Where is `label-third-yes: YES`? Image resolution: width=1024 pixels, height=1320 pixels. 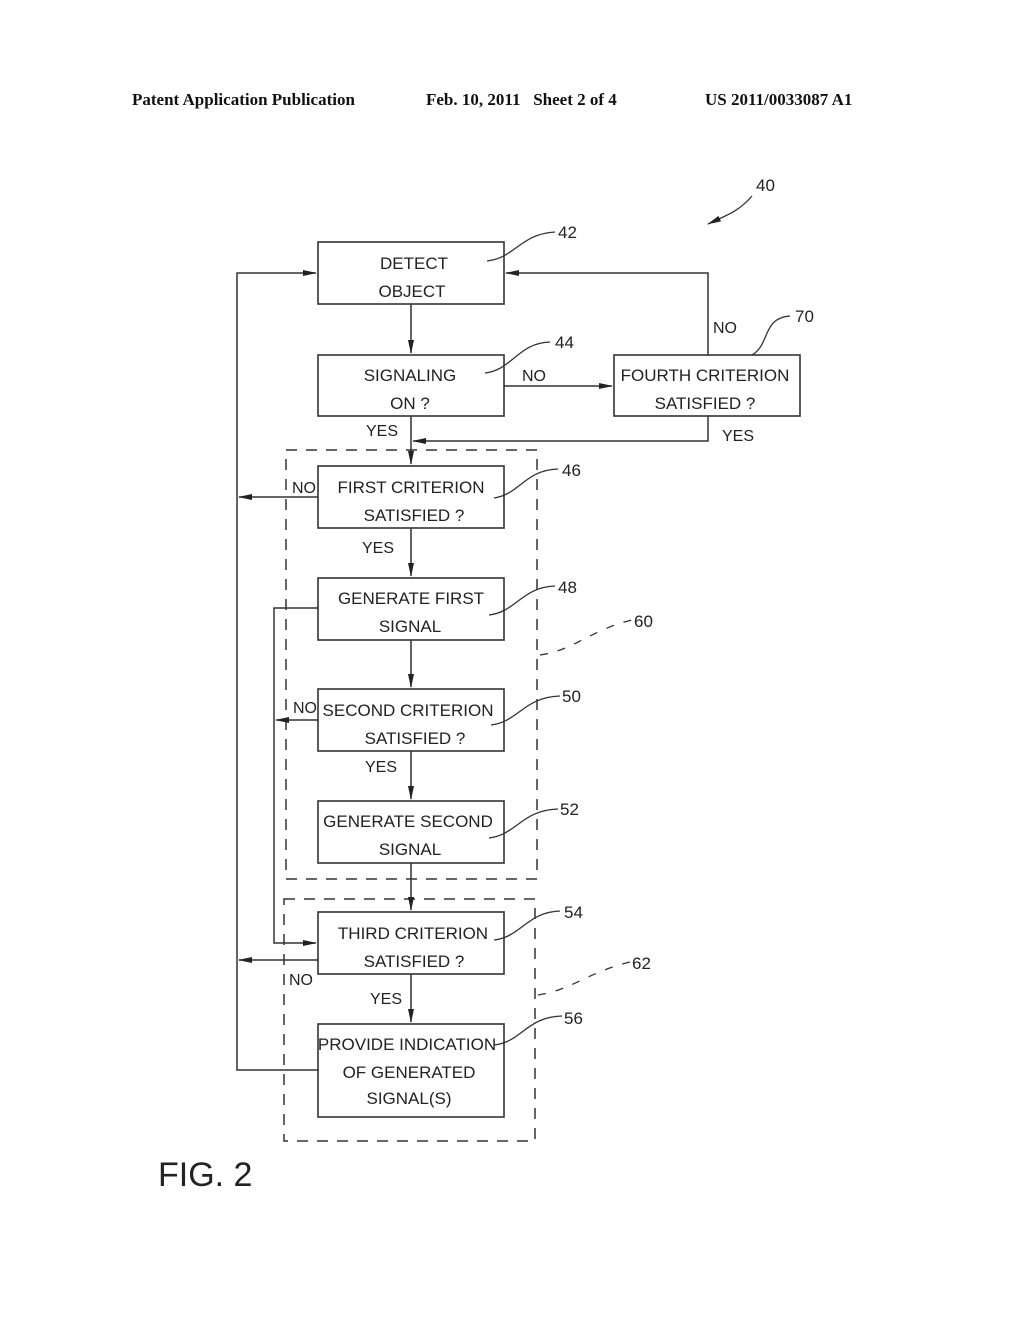
label-third-yes: YES is located at coordinates (386, 999).